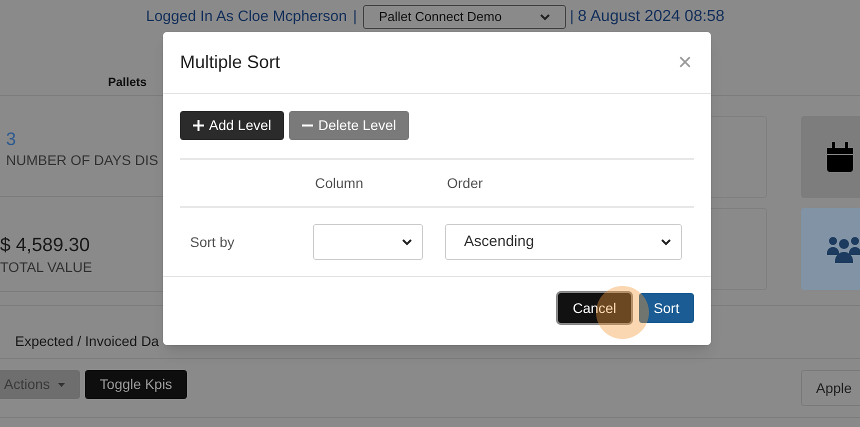 Image resolution: width=860 pixels, height=427 pixels. Describe the element at coordinates (246, 17) in the screenshot. I see `user-link: Logged In As Cloe Mcpherson` at that location.